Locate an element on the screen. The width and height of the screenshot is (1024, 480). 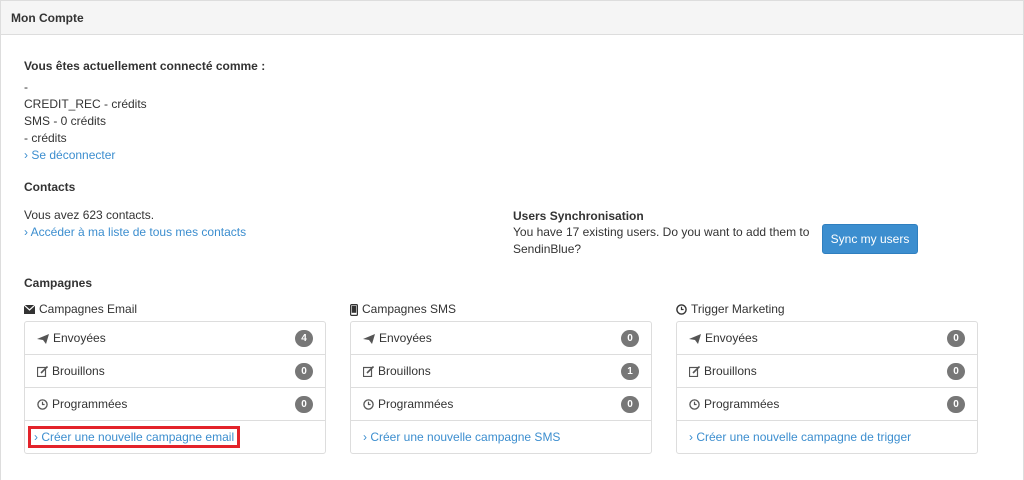
list-item-sent: Envoyées 4 is located at coordinates (175, 338).